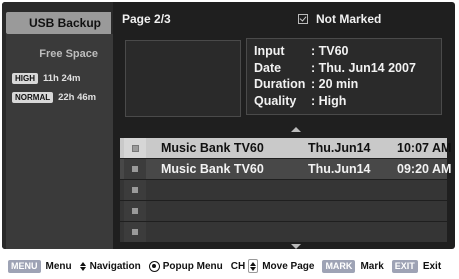 Image resolution: width=459 pixels, height=279 pixels. What do you see at coordinates (192, 266) in the screenshot?
I see `popup-menu-key-label: Popup Menu` at bounding box center [192, 266].